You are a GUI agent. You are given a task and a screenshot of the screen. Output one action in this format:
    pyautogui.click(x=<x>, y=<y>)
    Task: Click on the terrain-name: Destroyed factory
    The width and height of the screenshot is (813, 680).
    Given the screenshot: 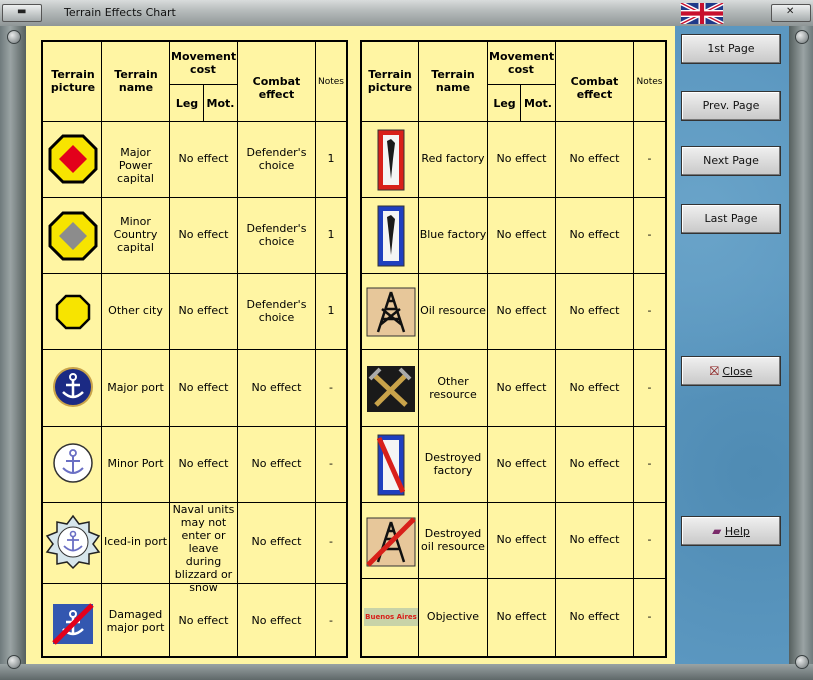 What is the action you would take?
    pyautogui.click(x=453, y=464)
    